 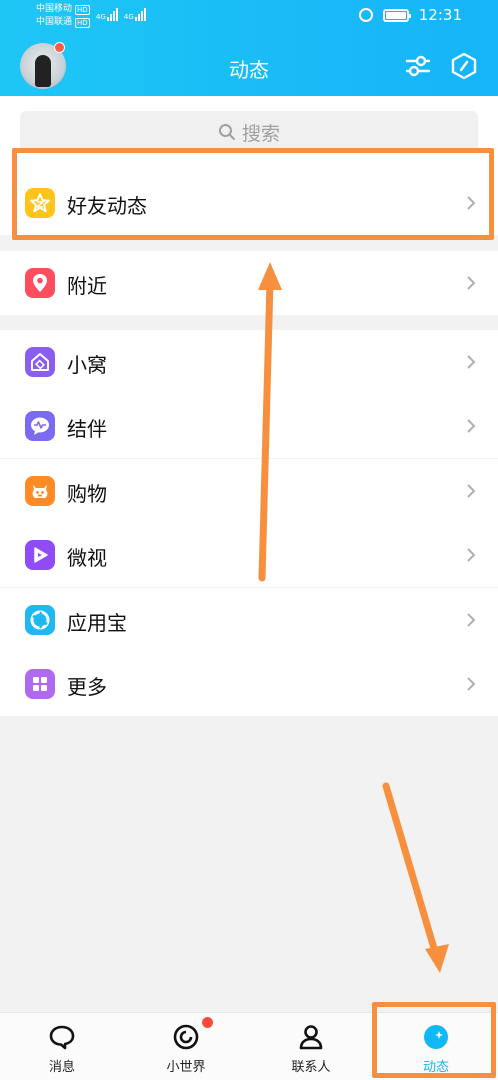 I want to click on carrier-info: 中国移动 HD 中国联通 HD, so click(x=63, y=16).